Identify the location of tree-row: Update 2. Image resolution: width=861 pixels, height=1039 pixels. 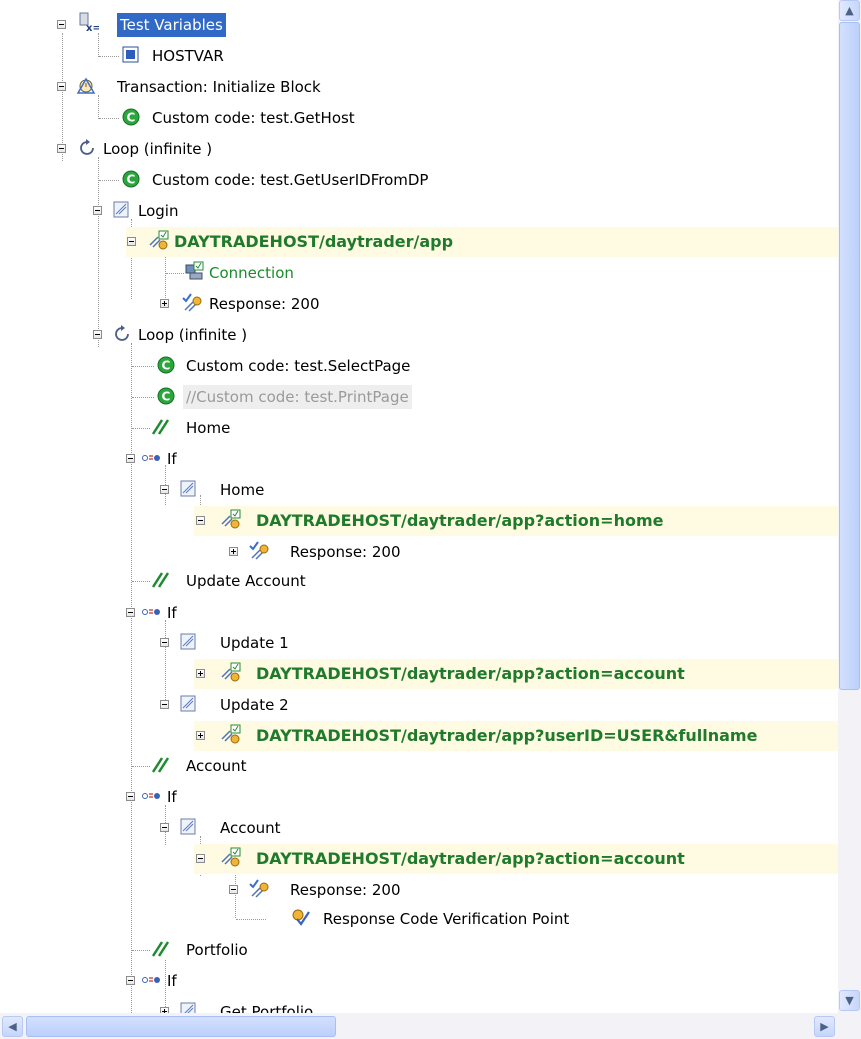
(419, 705).